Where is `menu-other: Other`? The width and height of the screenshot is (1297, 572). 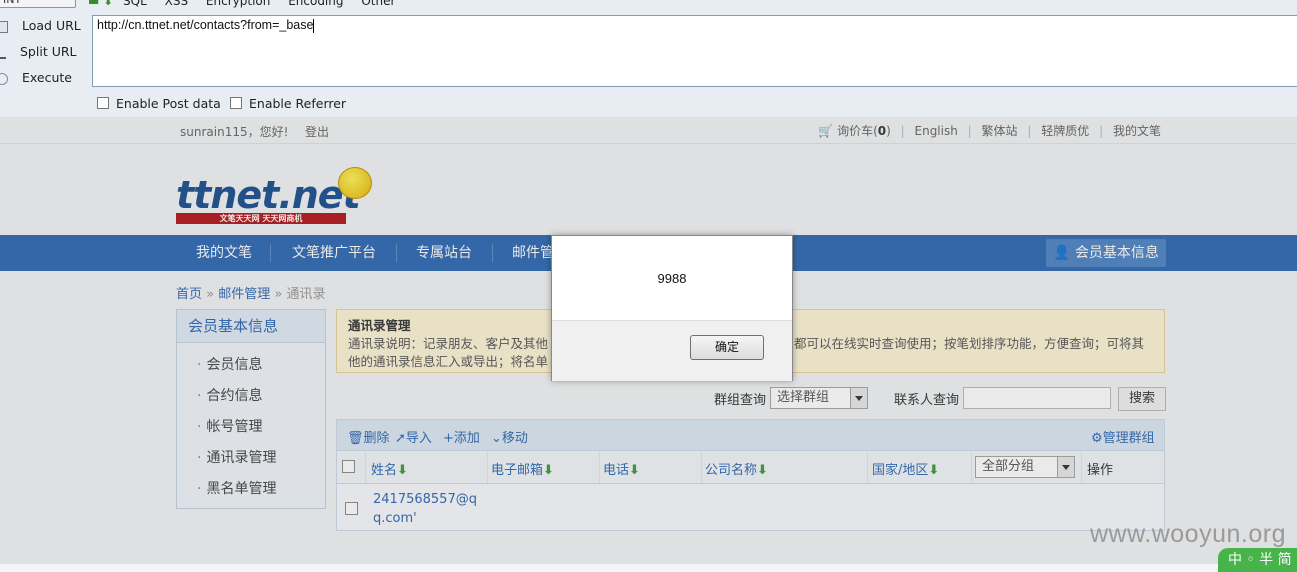
menu-other: Other is located at coordinates (378, 4).